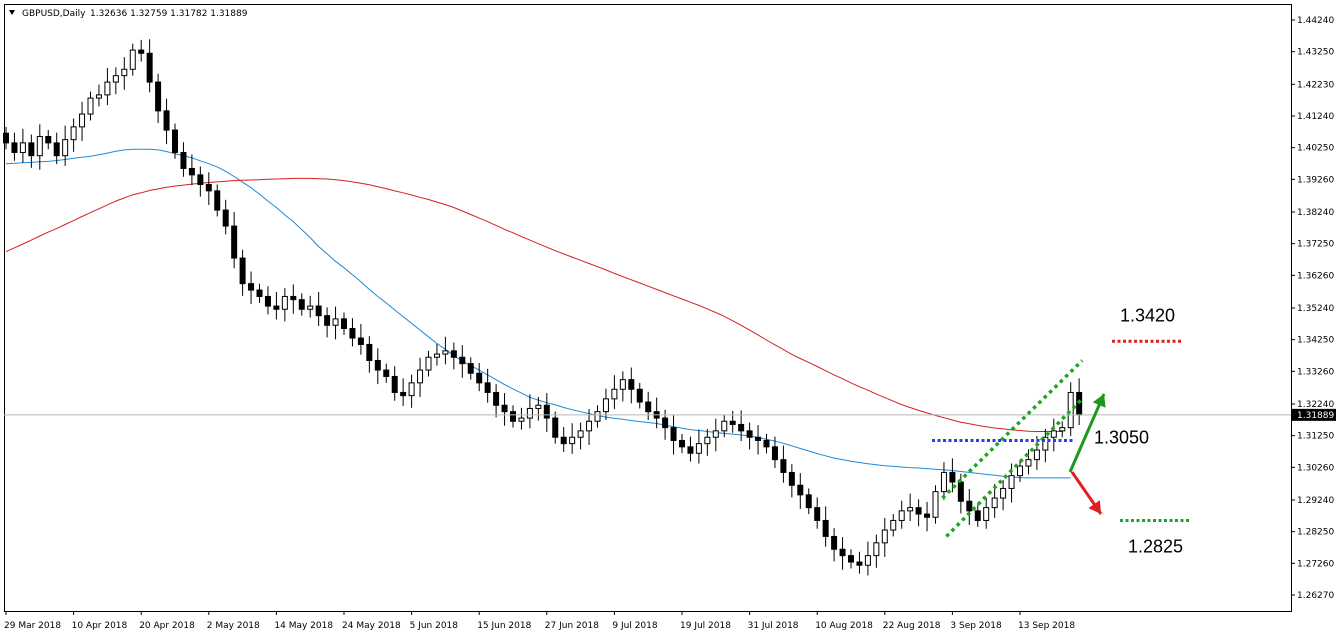 This screenshot has width=1338, height=643. I want to click on y-tick-label: 1.31250, so click(1315, 437).